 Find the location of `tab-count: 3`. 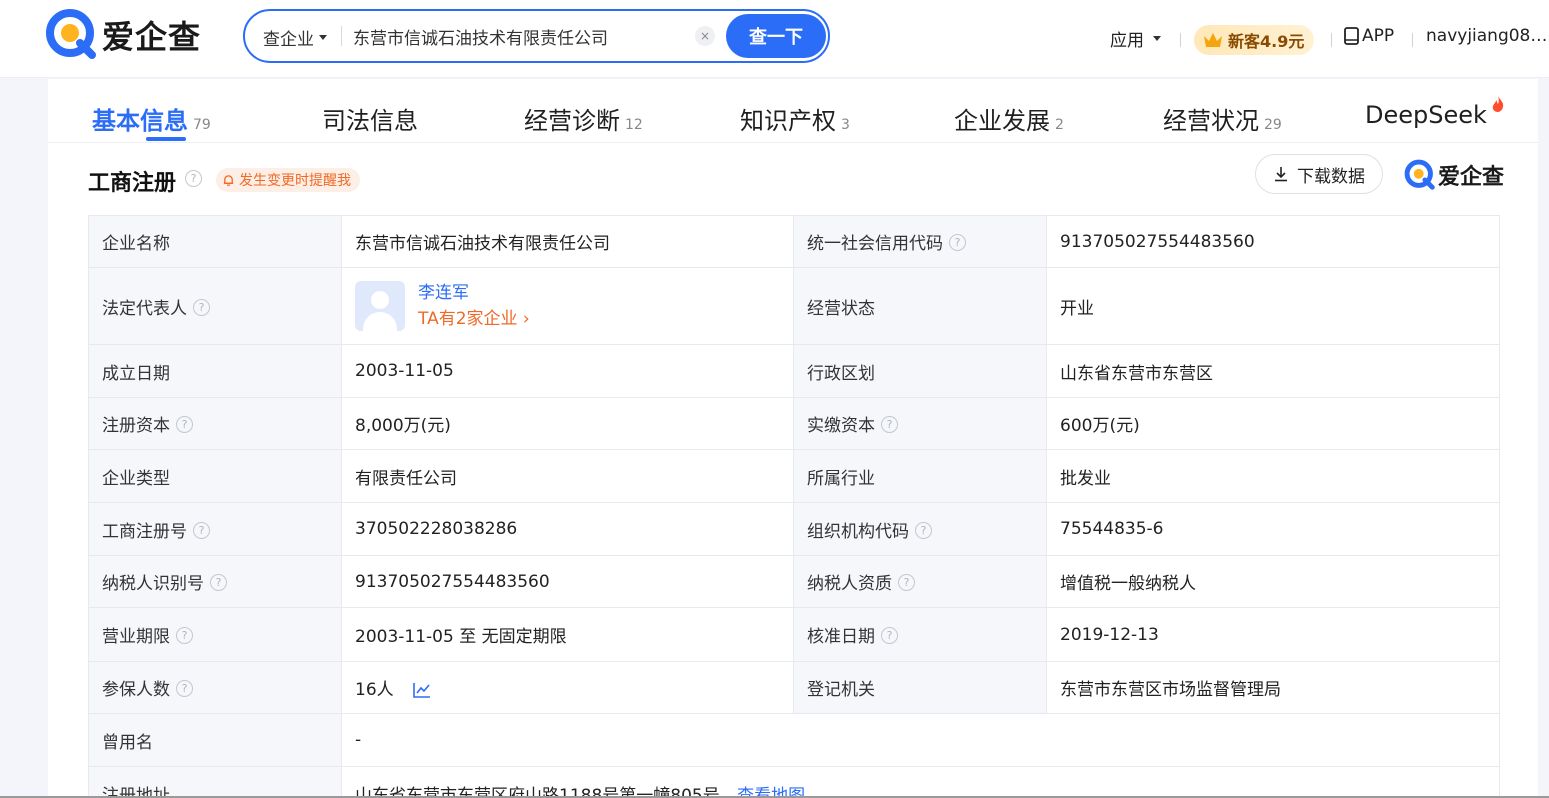

tab-count: 3 is located at coordinates (845, 125).